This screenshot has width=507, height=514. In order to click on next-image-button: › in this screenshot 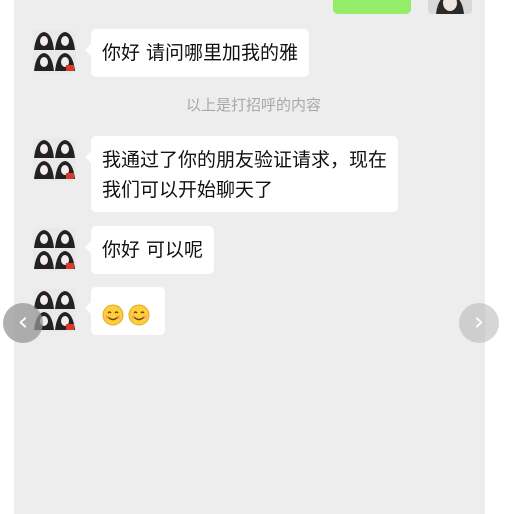, I will do `click(479, 323)`.